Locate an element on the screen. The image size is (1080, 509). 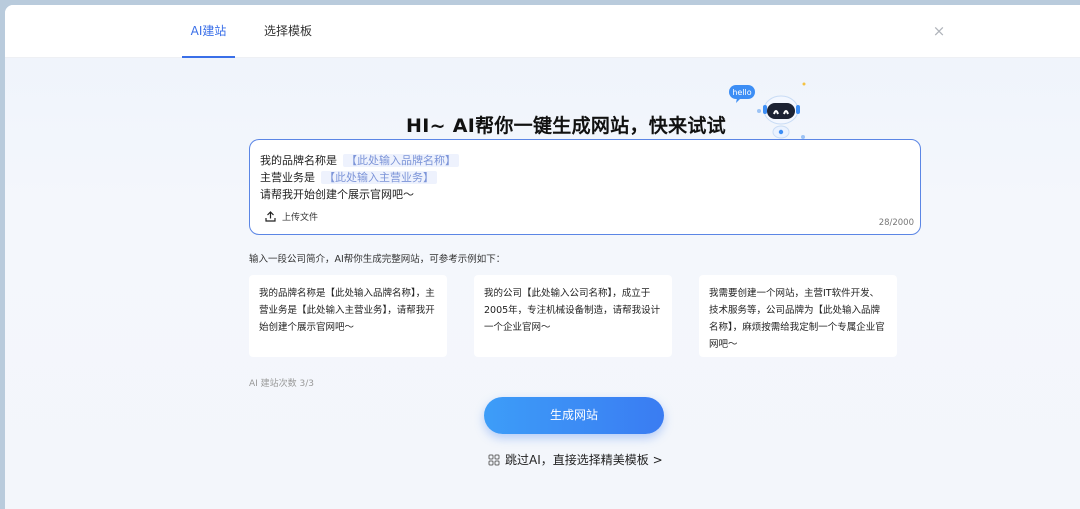
example-hint: 输入一段公司简介，AI帮你生成完整网站，可参考示例如下： is located at coordinates (377, 259).